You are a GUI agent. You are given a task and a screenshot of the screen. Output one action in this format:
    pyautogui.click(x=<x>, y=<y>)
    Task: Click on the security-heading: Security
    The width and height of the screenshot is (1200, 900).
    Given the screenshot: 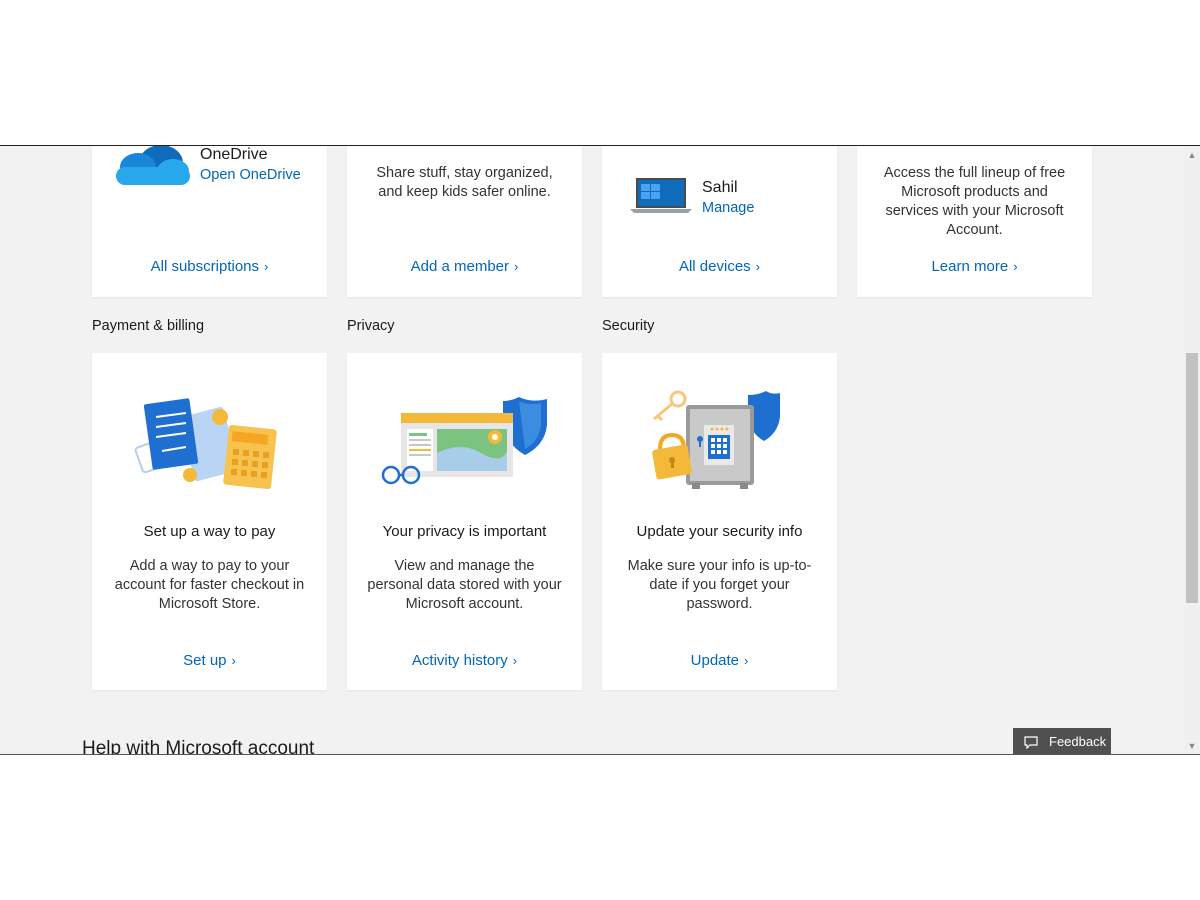 What is the action you would take?
    pyautogui.click(x=628, y=326)
    